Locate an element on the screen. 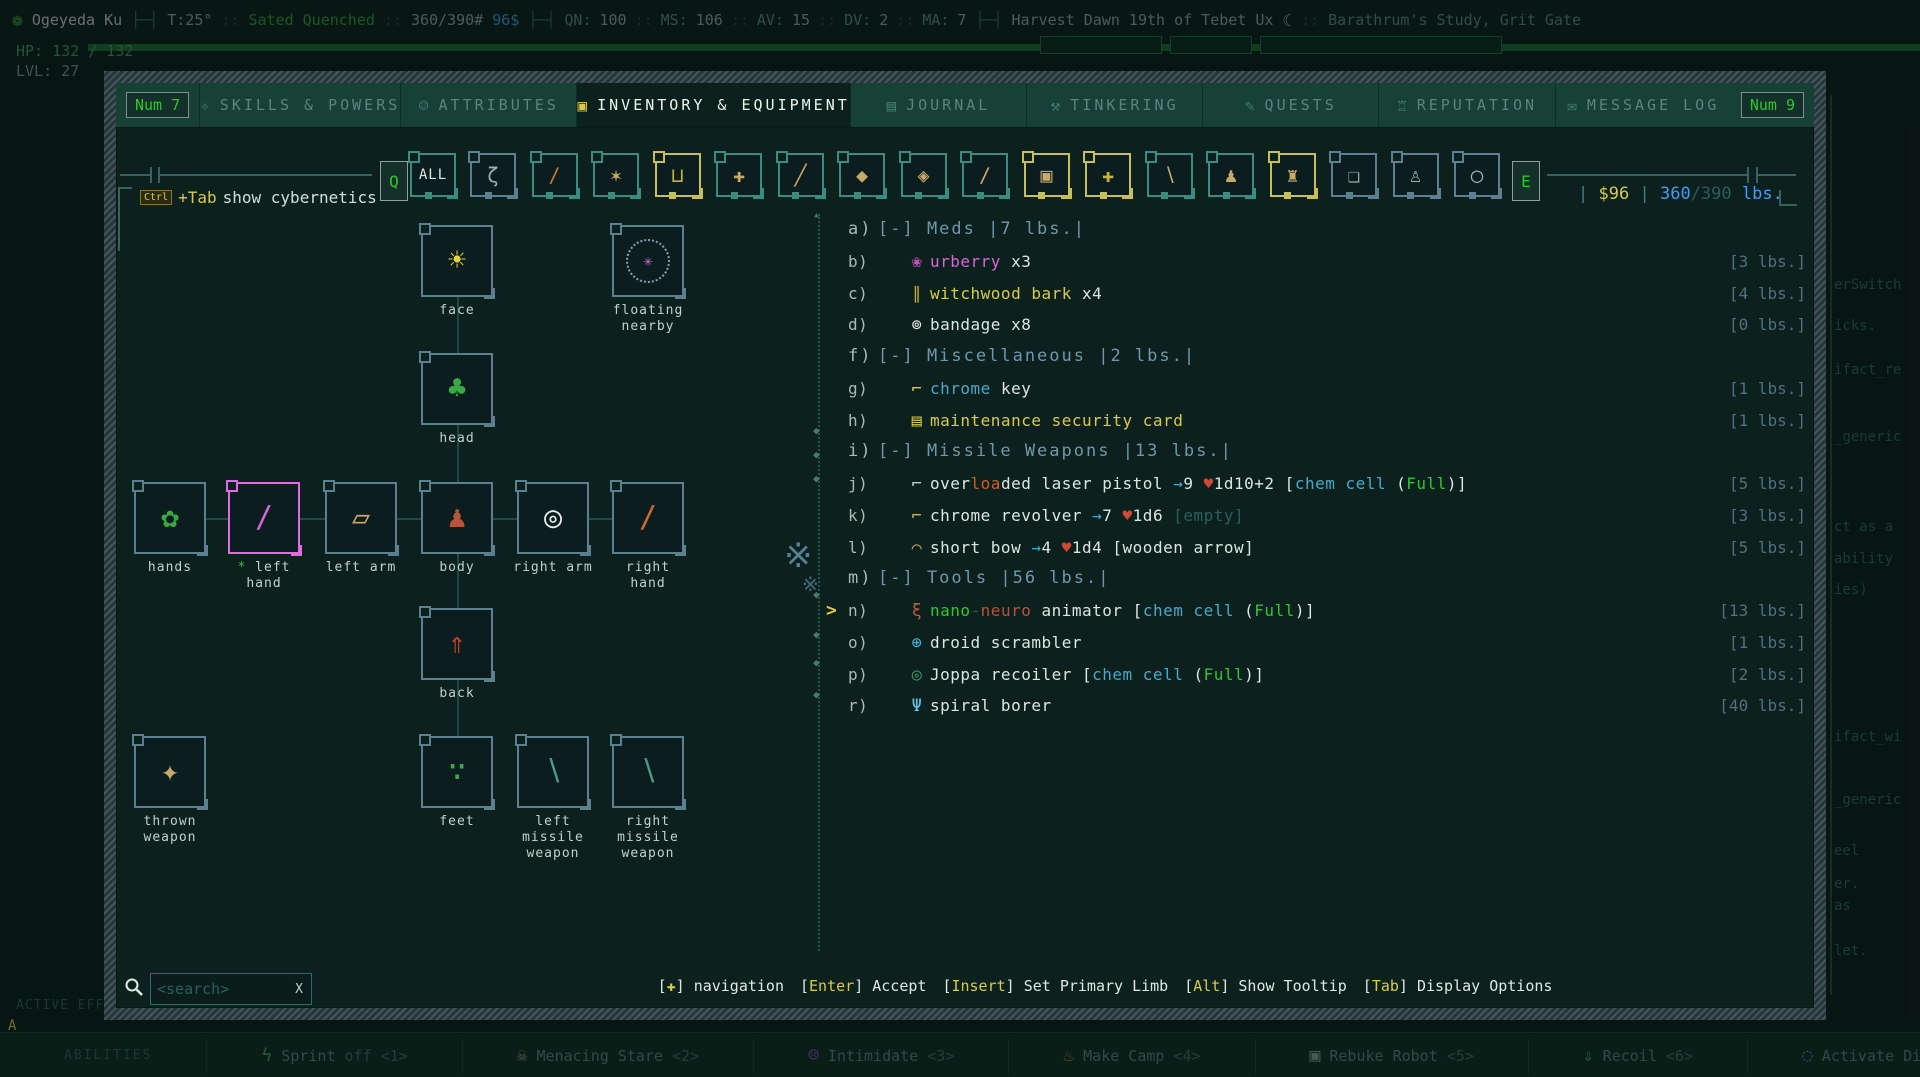 This screenshot has height=1077, width=1920. tab-inventory-equipment: ▣ INVENTORY & EQUIPMENT is located at coordinates (713, 105).